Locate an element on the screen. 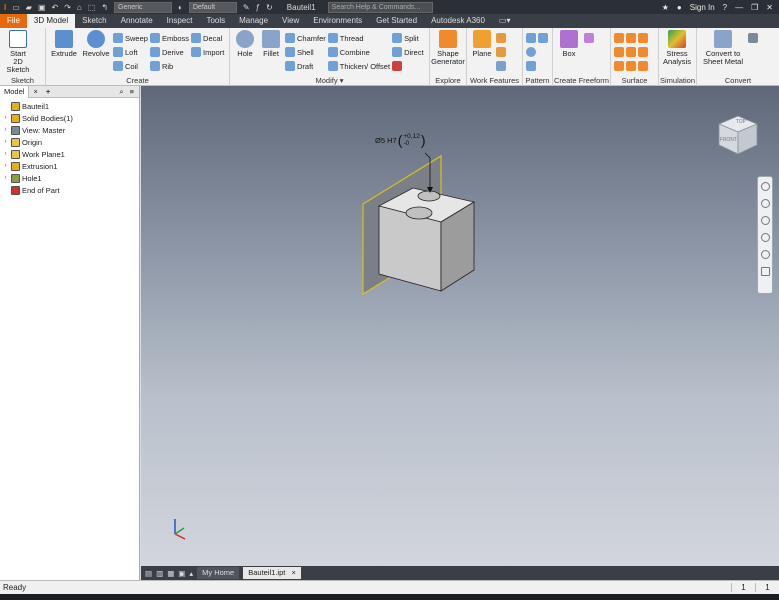 The image size is (779, 600). tab-model: Model is located at coordinates (15, 91).